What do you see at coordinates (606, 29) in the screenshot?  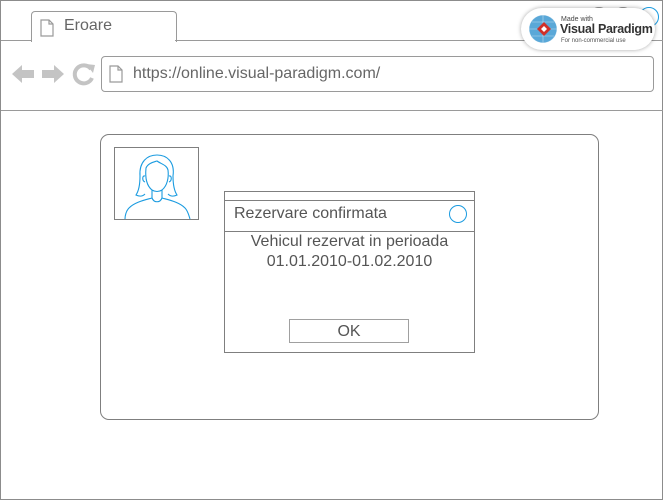 I see `badge-brand: Visual Paradigm` at bounding box center [606, 29].